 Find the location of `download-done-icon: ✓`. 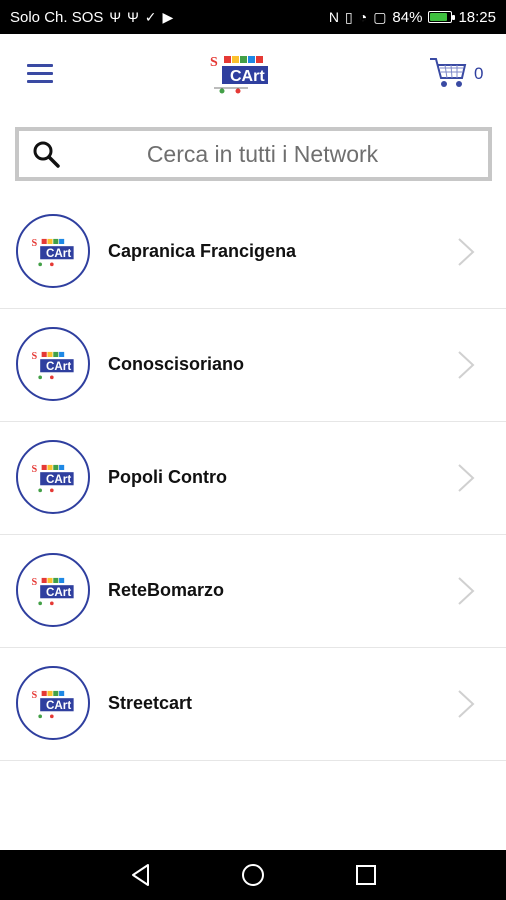

download-done-icon: ✓ is located at coordinates (150, 17).